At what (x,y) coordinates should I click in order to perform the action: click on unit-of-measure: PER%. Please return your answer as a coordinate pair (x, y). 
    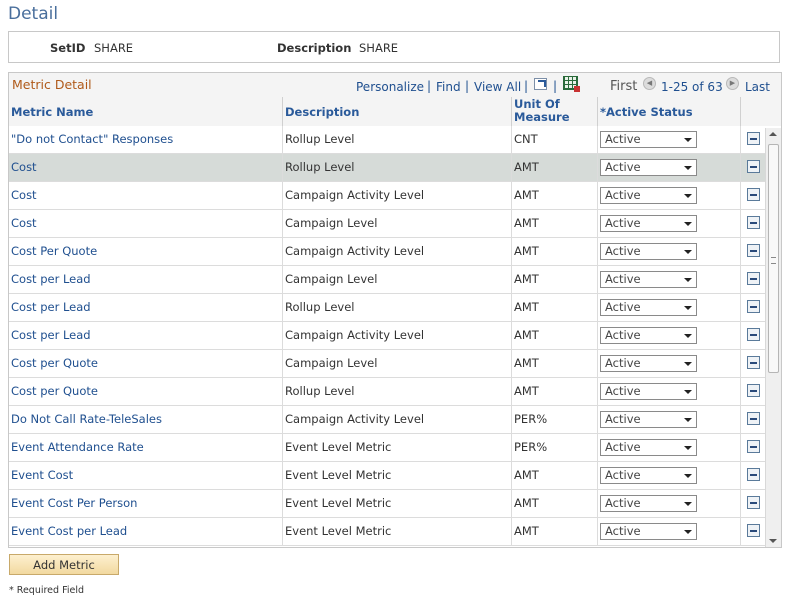
    Looking at the image, I should click on (554, 447).